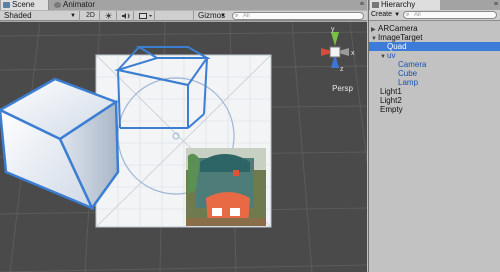  Describe the element at coordinates (91, 16) in the screenshot. I see `2d-toggle-button: 2D` at that location.